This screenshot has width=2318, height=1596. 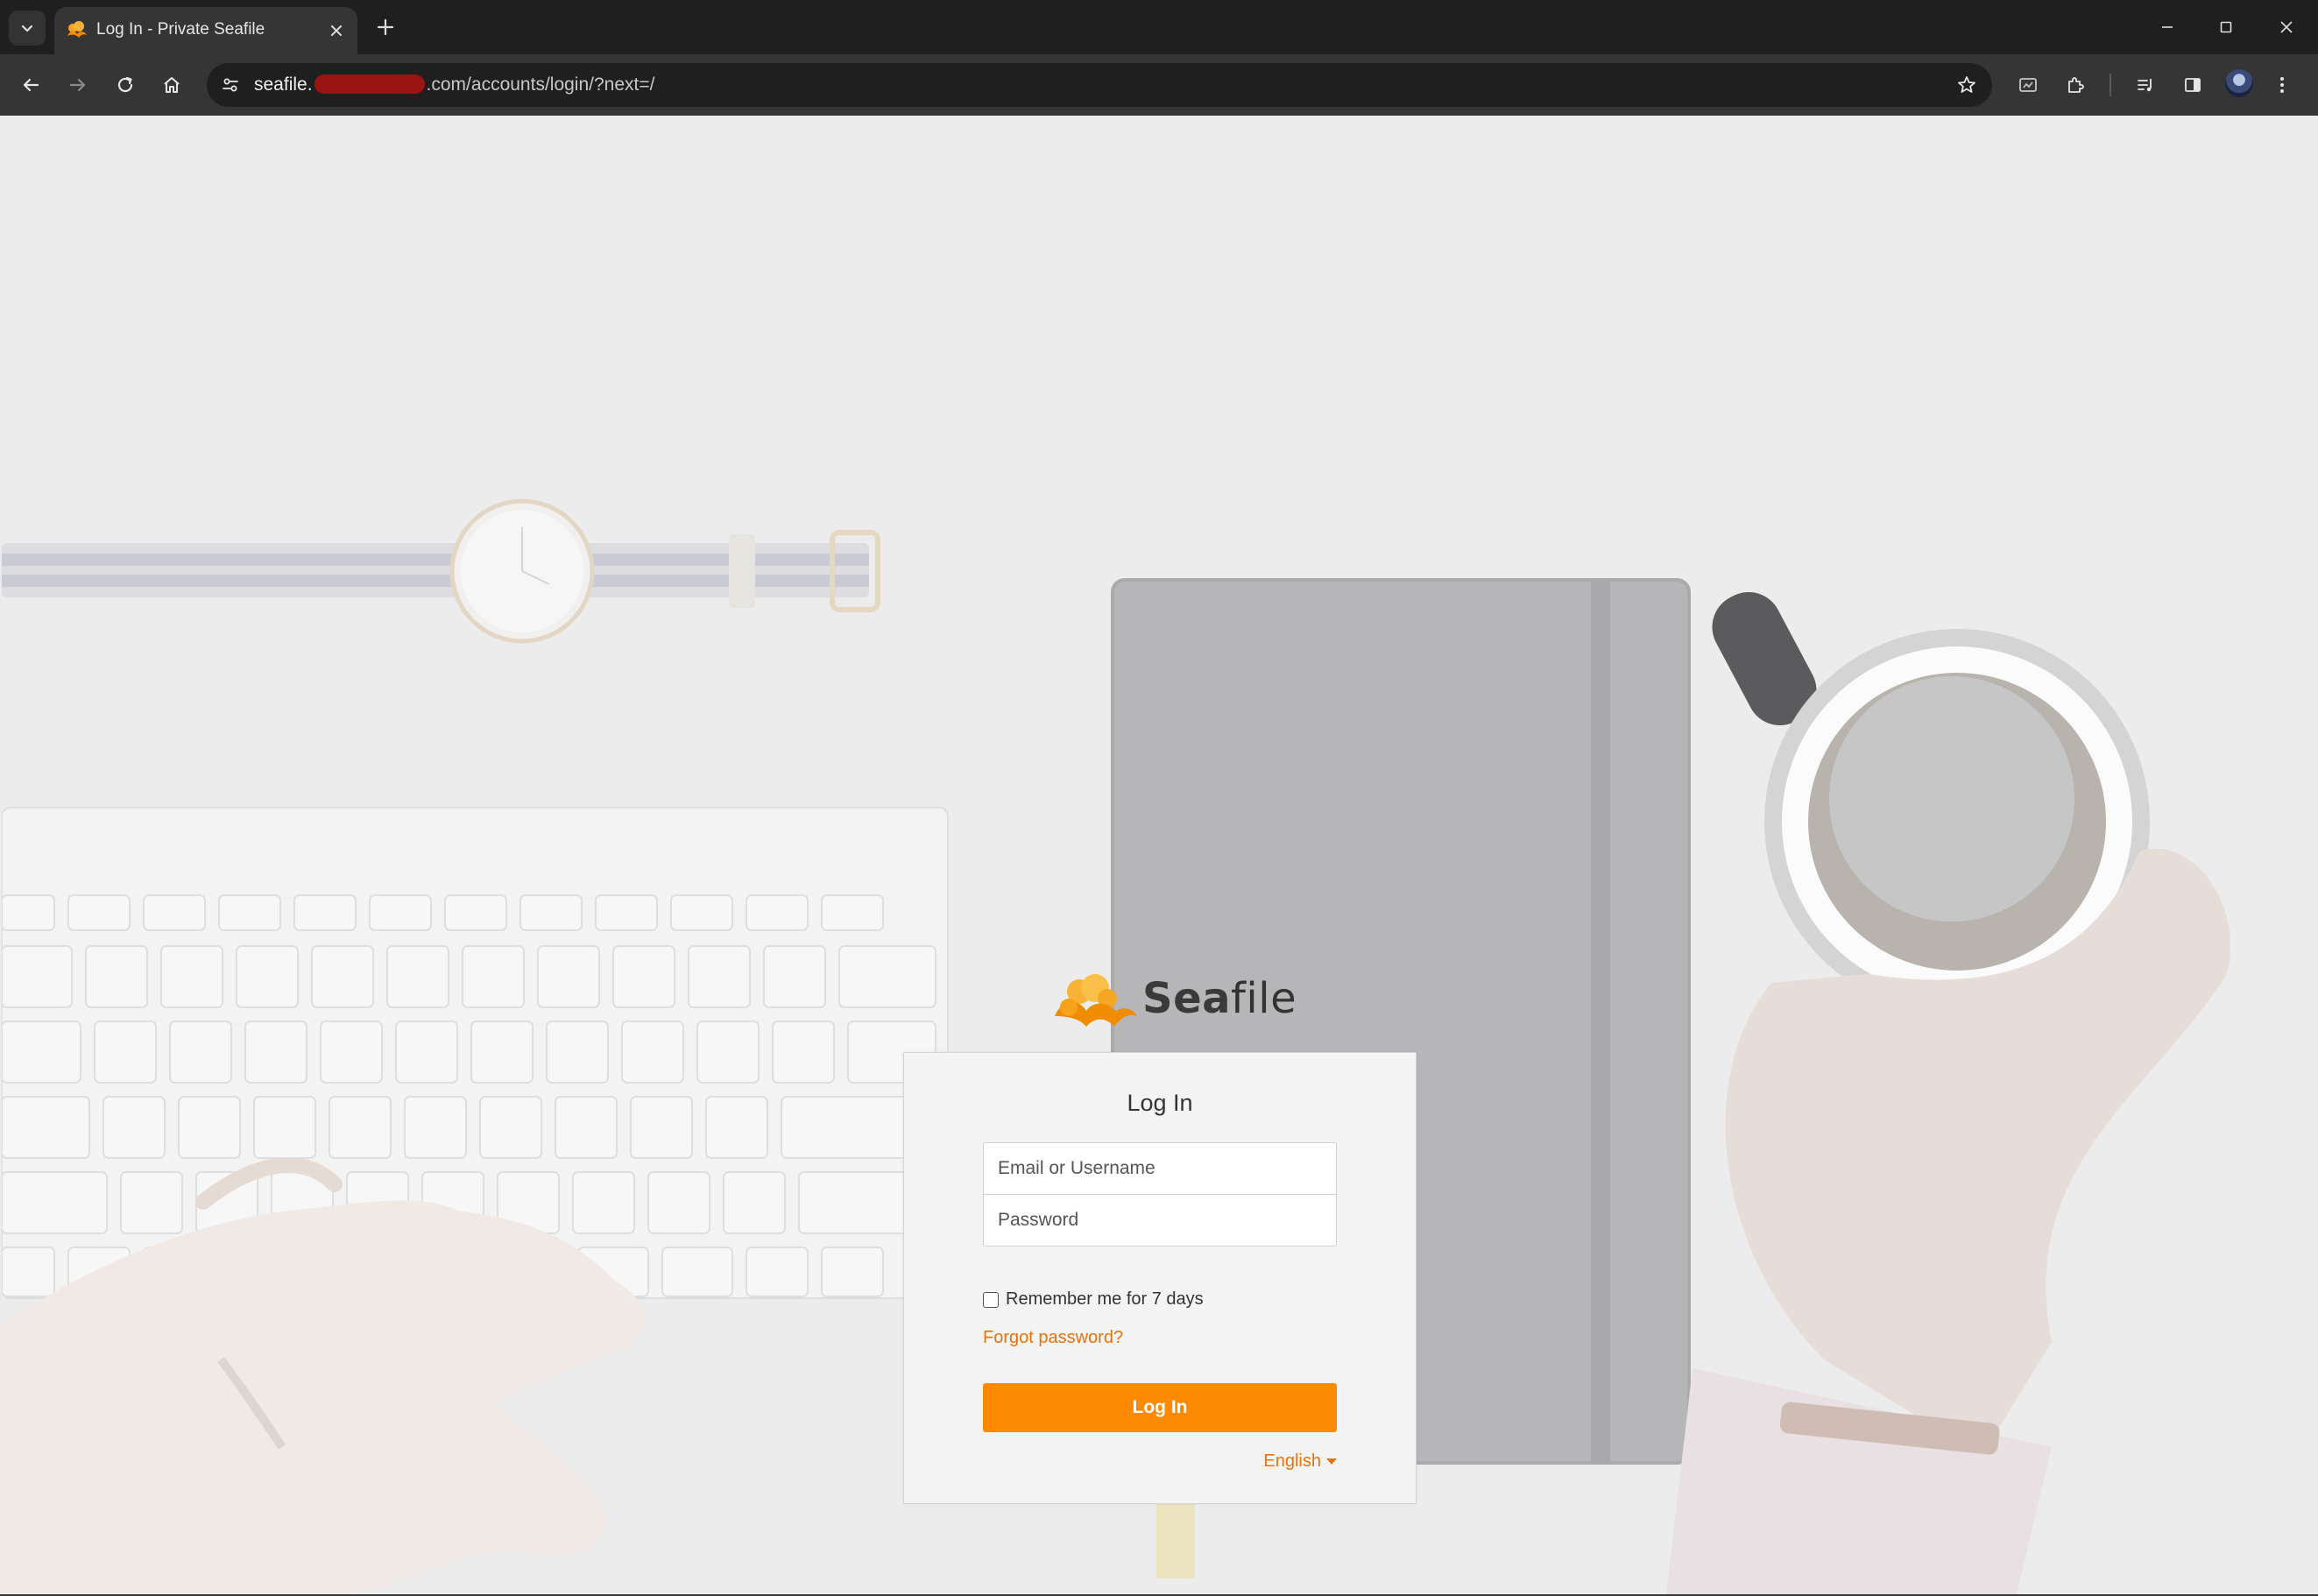 I want to click on browser-menu-button, so click(x=2282, y=85).